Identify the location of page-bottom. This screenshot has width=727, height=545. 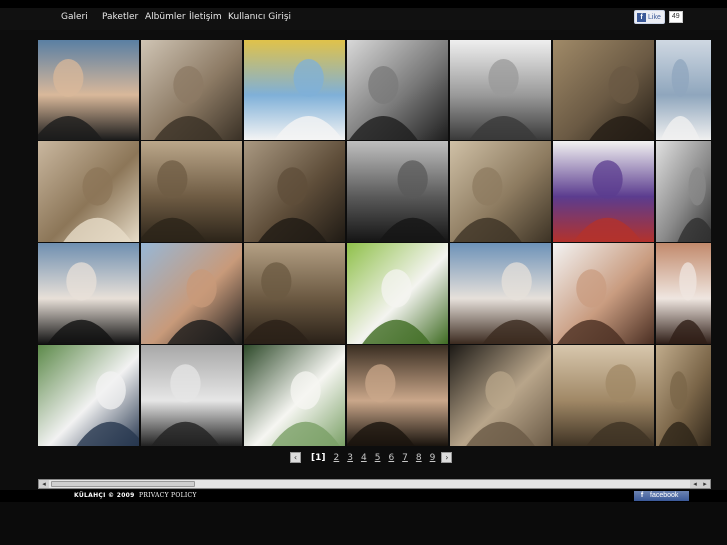
(363, 523).